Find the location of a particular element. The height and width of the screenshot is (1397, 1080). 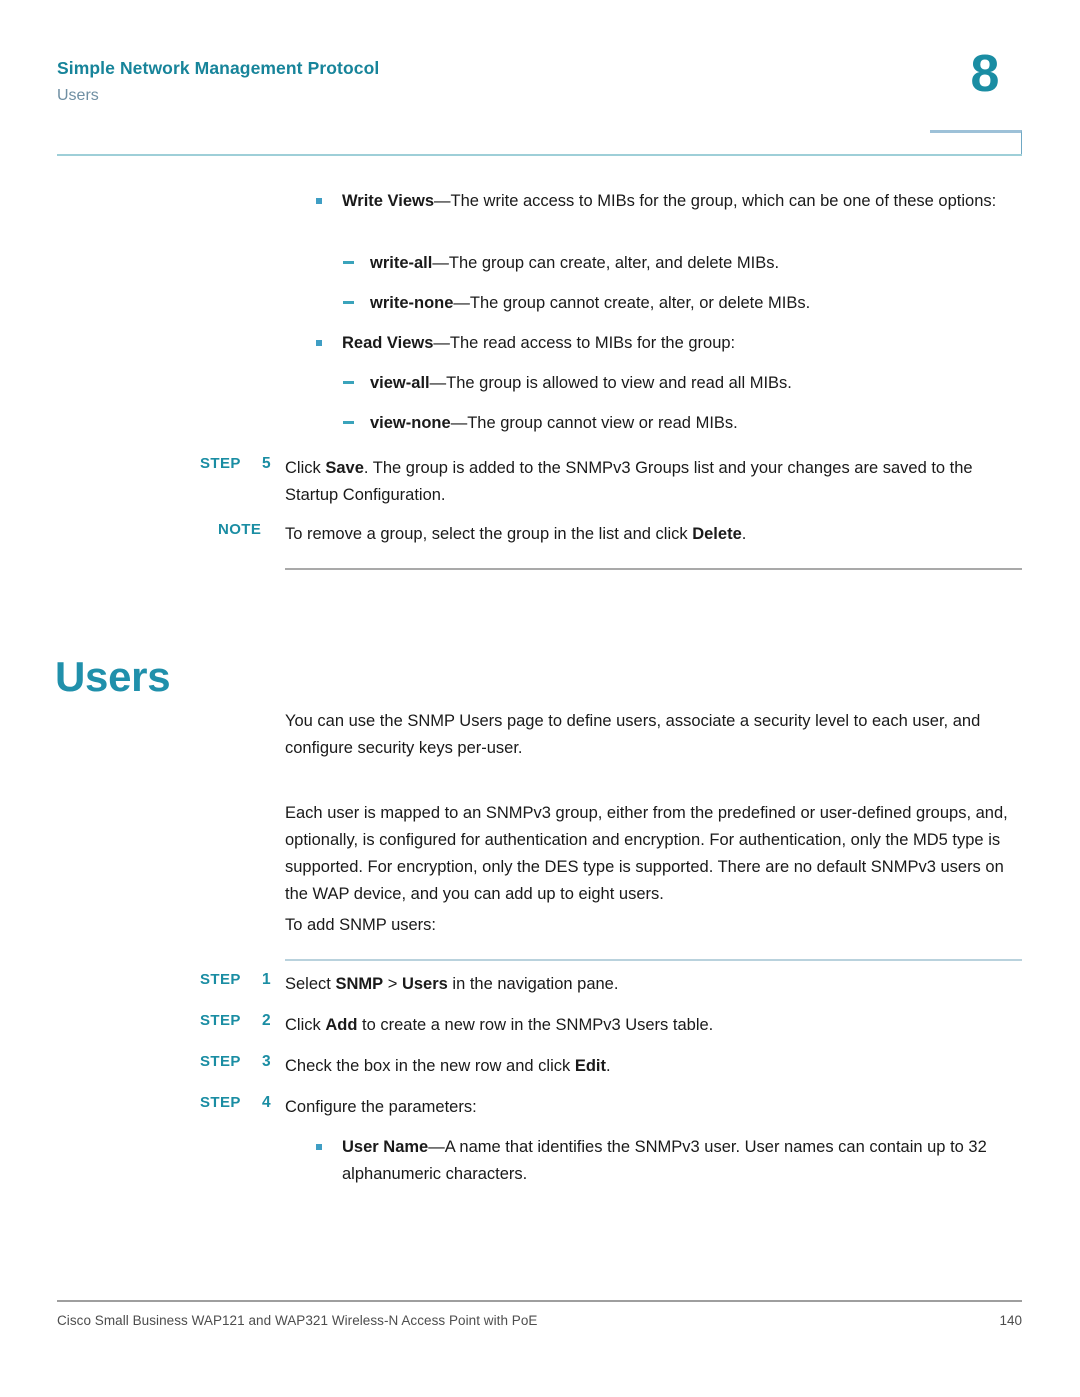

list-item-term: write-all is located at coordinates (401, 263).